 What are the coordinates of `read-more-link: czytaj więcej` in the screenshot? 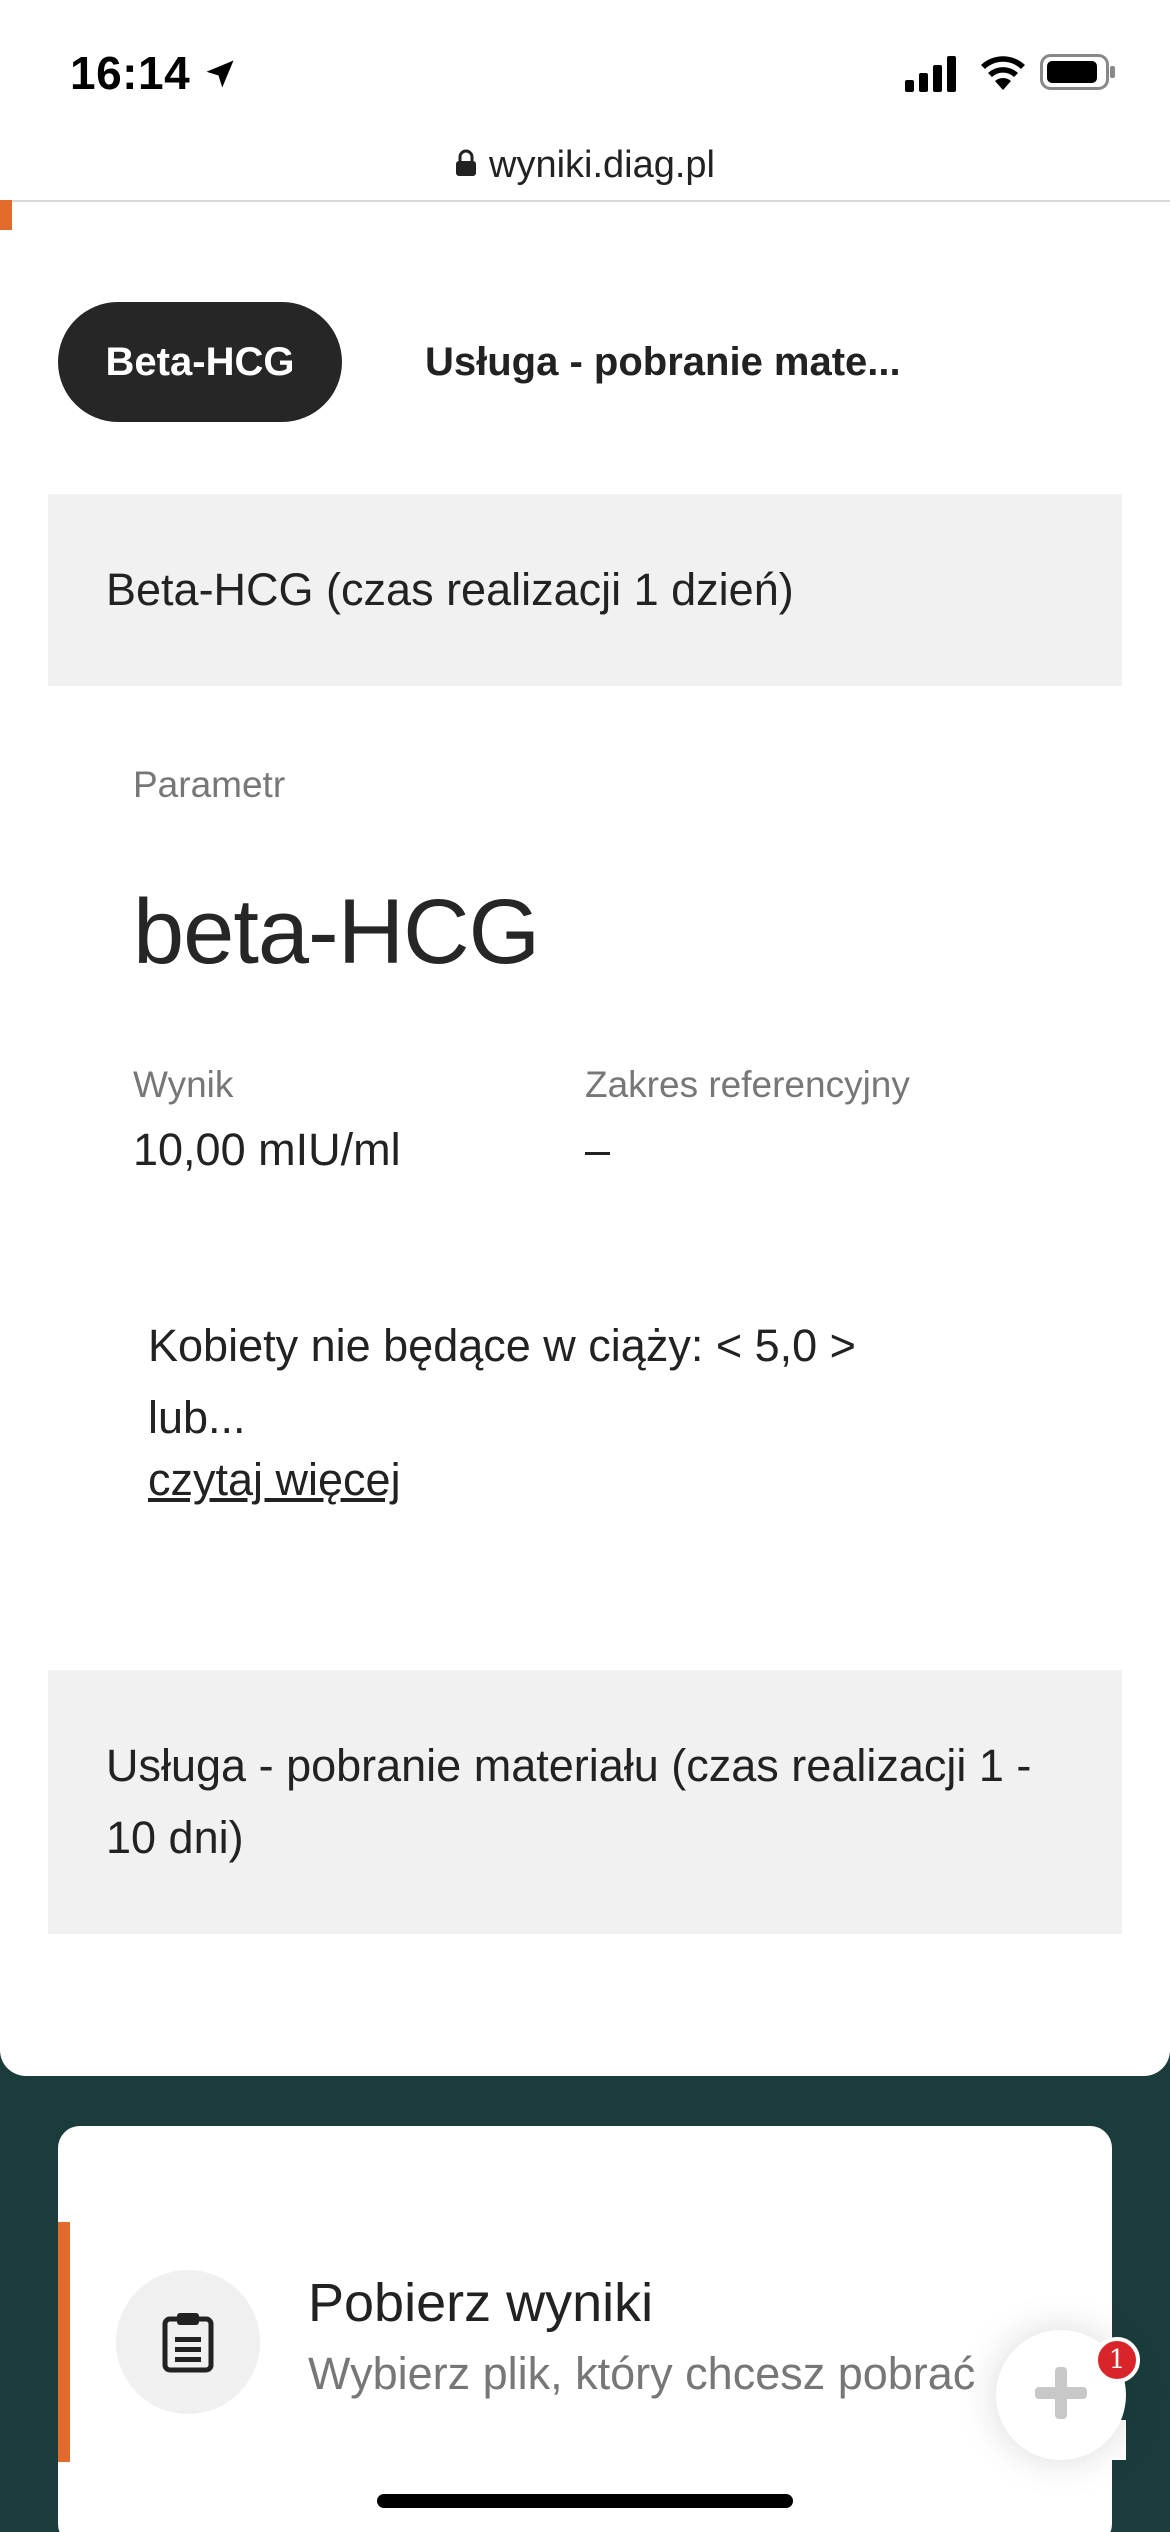 It's located at (274, 1480).